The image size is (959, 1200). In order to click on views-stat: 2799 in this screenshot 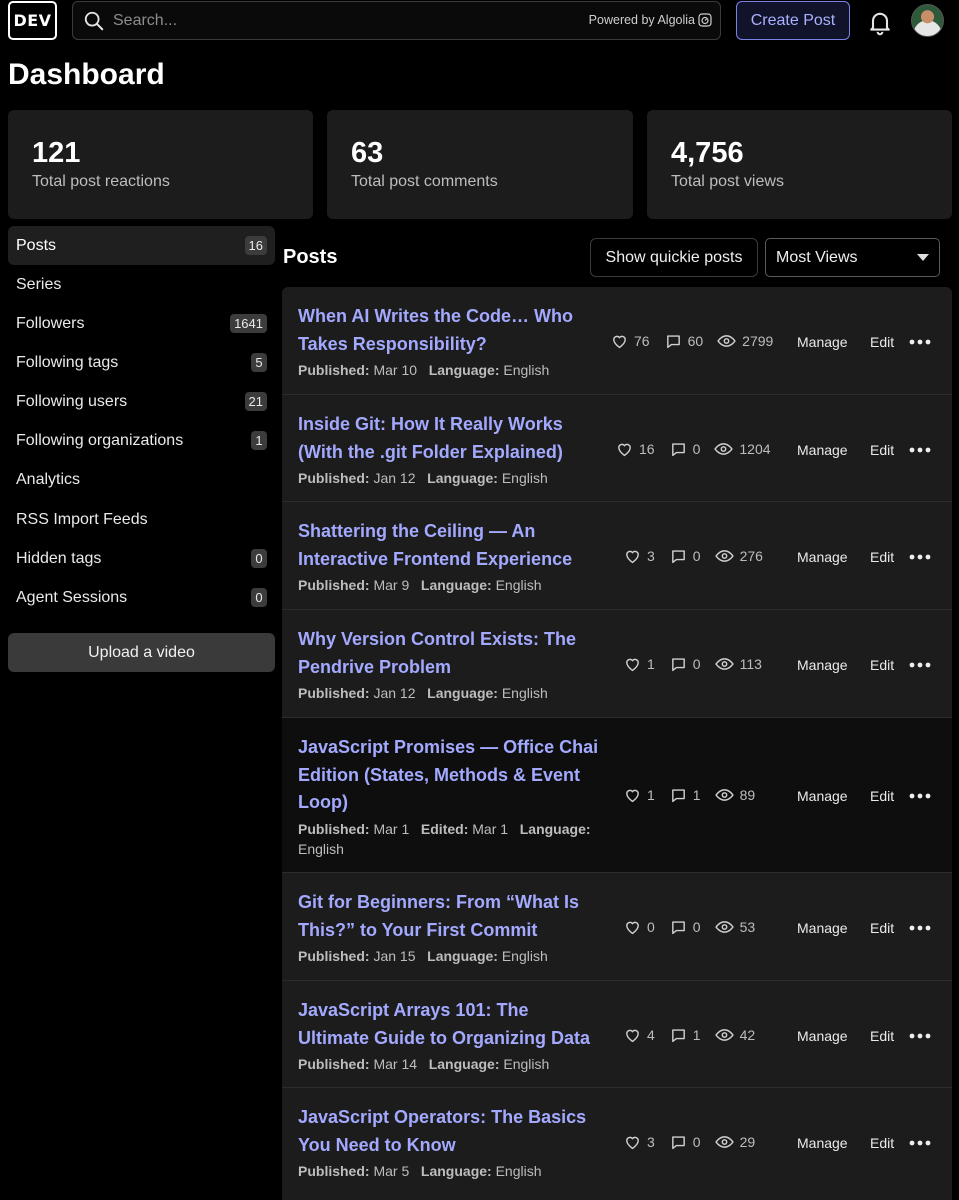, I will do `click(745, 341)`.